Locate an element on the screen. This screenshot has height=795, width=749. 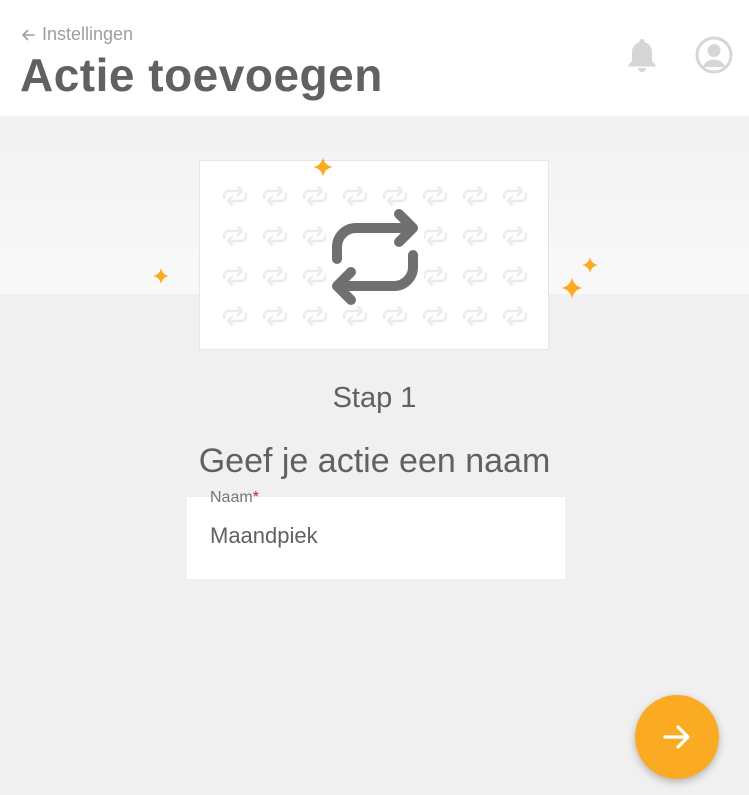
required-mark: * is located at coordinates (255, 497).